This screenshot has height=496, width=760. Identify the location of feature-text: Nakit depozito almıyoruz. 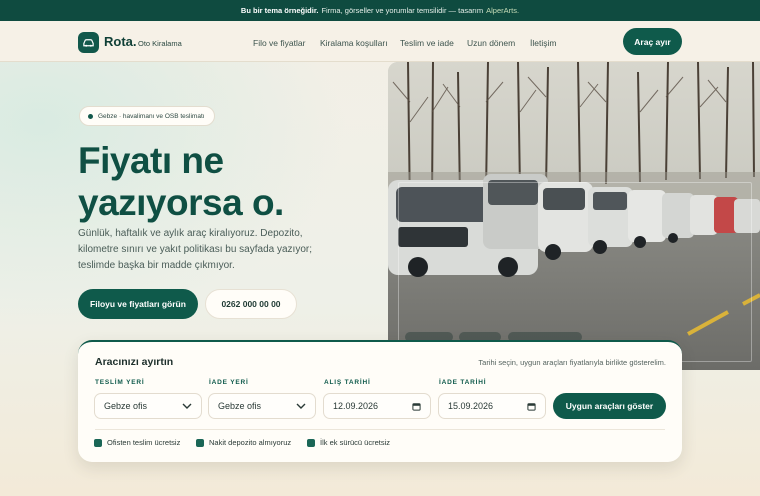
(250, 442).